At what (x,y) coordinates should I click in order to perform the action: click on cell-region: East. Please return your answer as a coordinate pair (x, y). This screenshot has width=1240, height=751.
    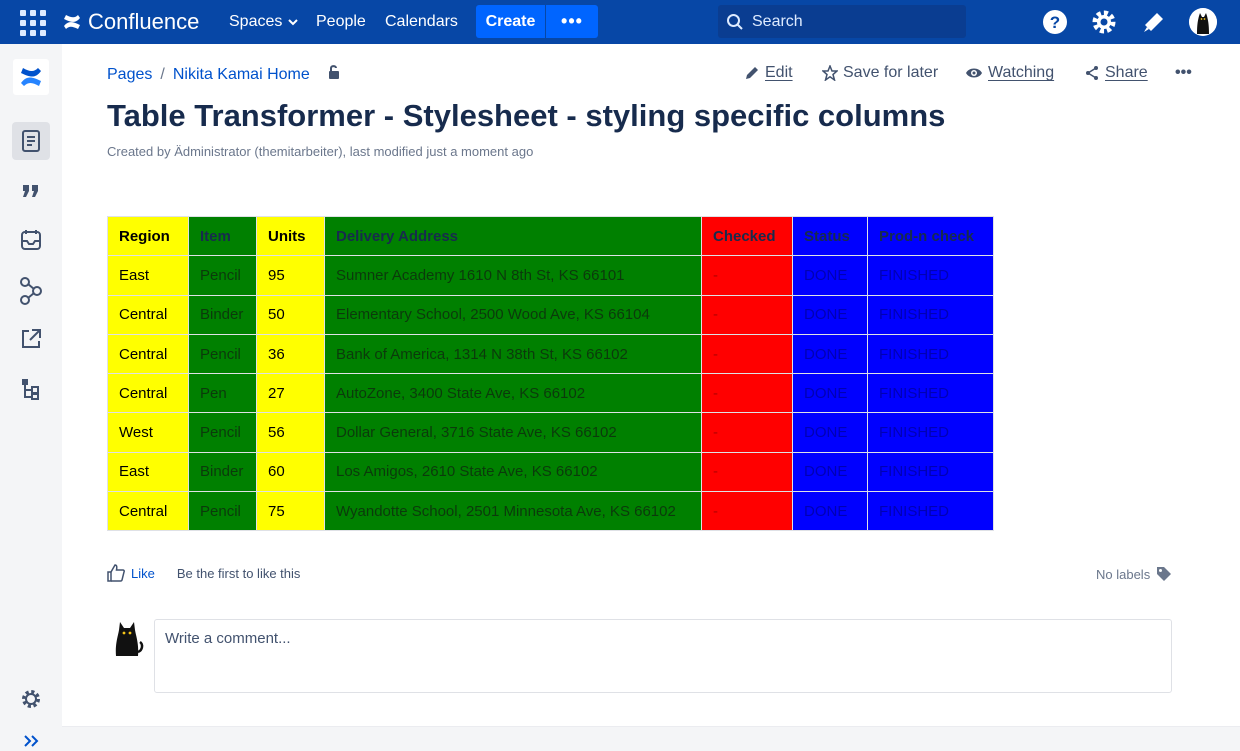
    Looking at the image, I should click on (148, 275).